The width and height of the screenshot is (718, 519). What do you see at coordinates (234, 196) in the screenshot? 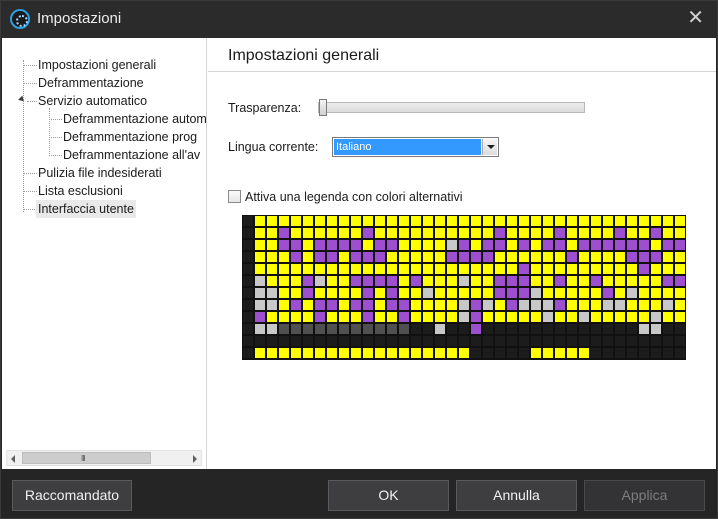
I see `alt-legend-checkbox` at bounding box center [234, 196].